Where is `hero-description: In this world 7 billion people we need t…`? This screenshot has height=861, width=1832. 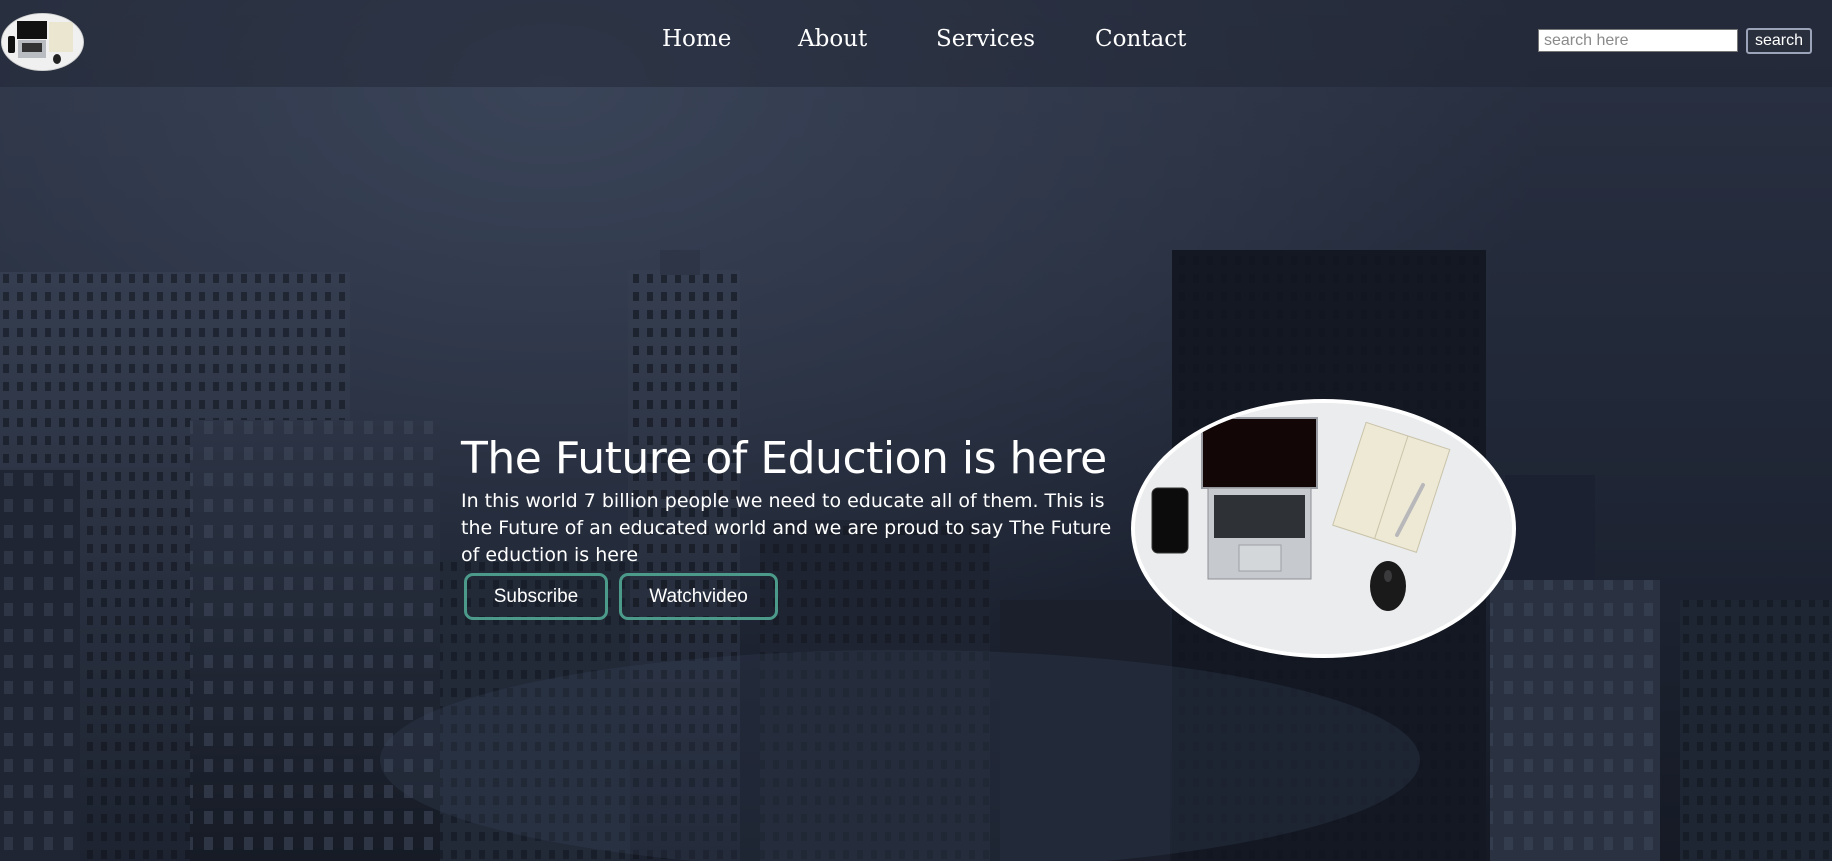
hero-description: In this world 7 billion people we need t… is located at coordinates (786, 528).